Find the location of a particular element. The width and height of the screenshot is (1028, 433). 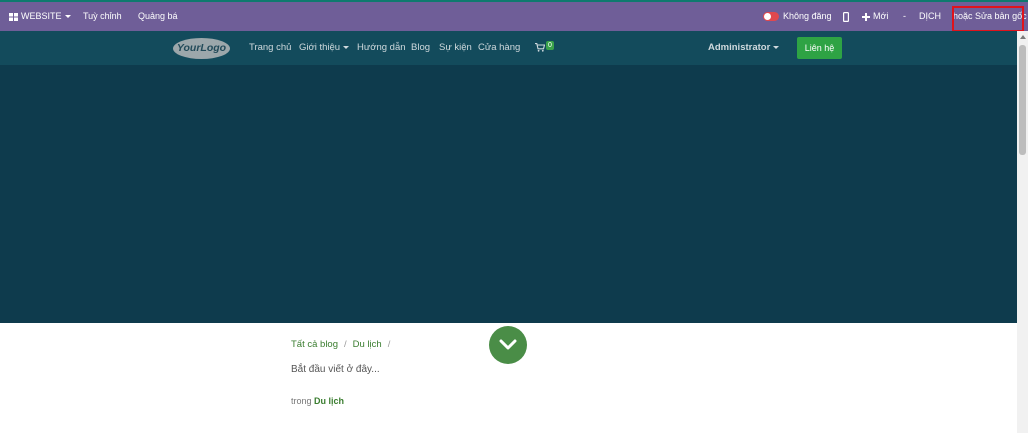

post-category: trong Du lịch is located at coordinates (317, 401).